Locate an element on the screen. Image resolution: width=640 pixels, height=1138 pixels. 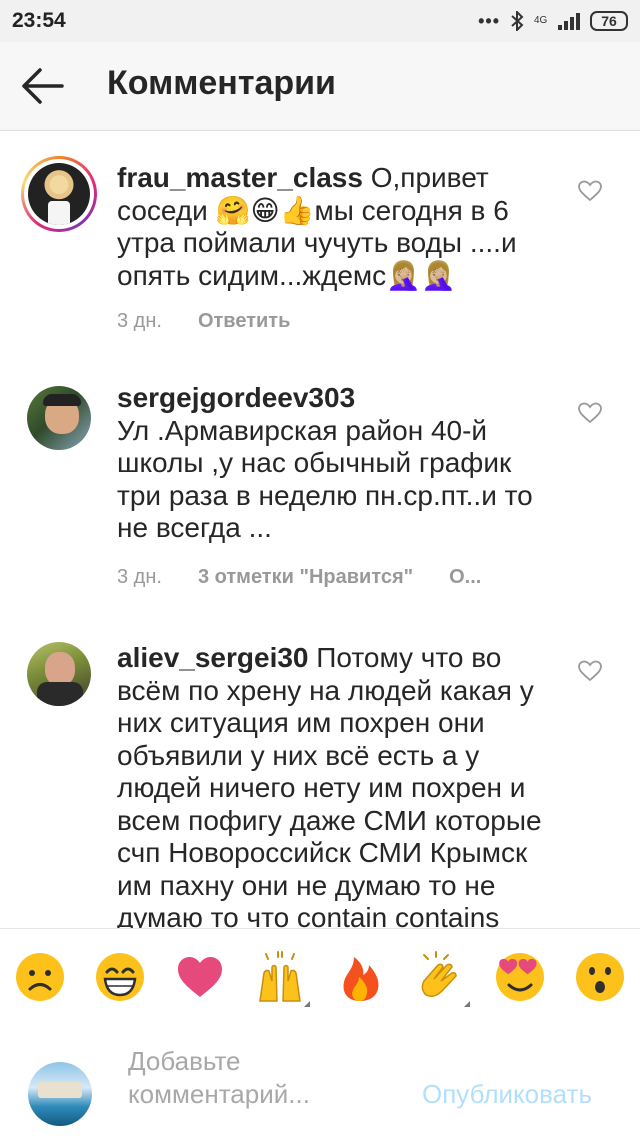
comment-composer: Добавьте комментарий... Опубликовать is located at coordinates (320, 1077).